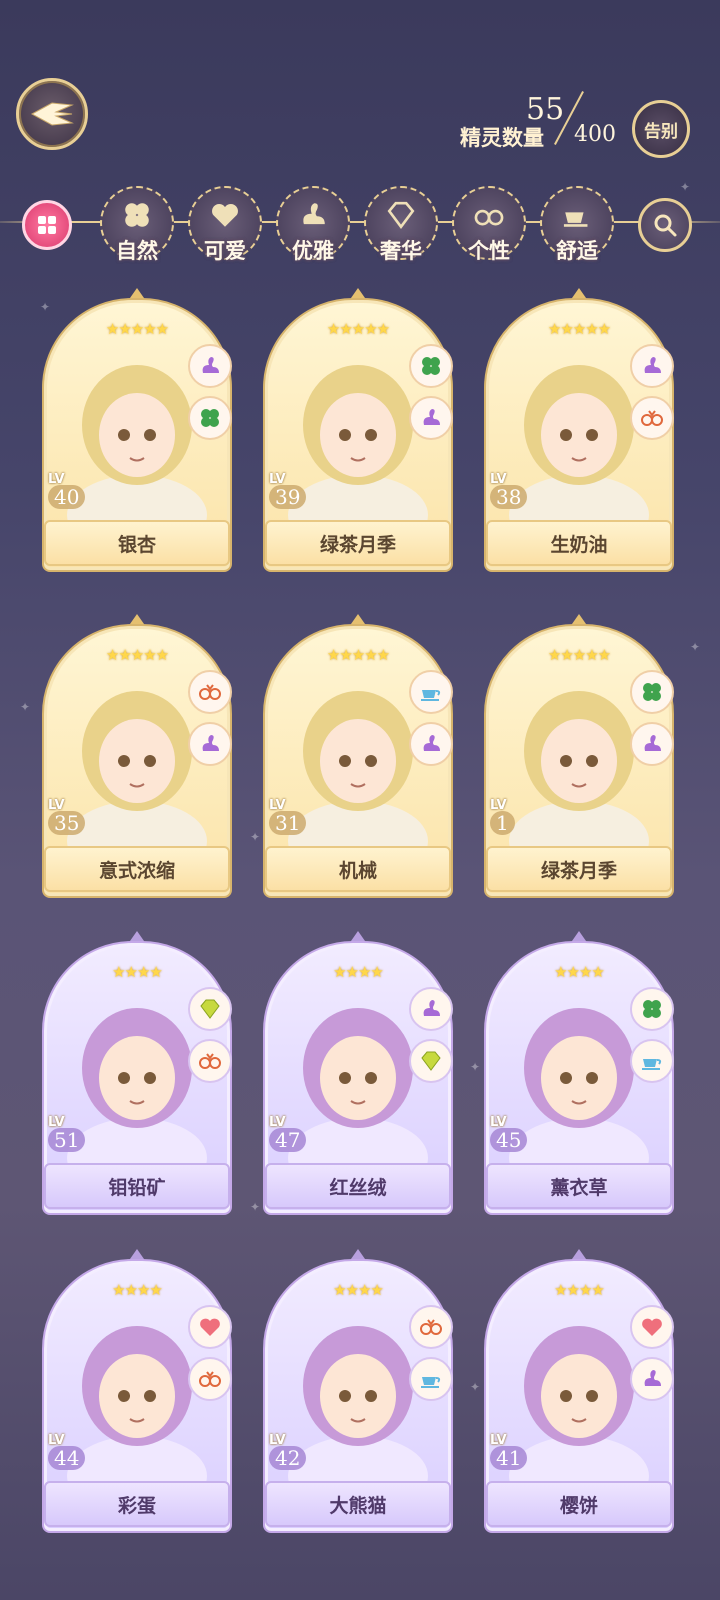  What do you see at coordinates (509, 1458) in the screenshot?
I see `level-value: 41` at bounding box center [509, 1458].